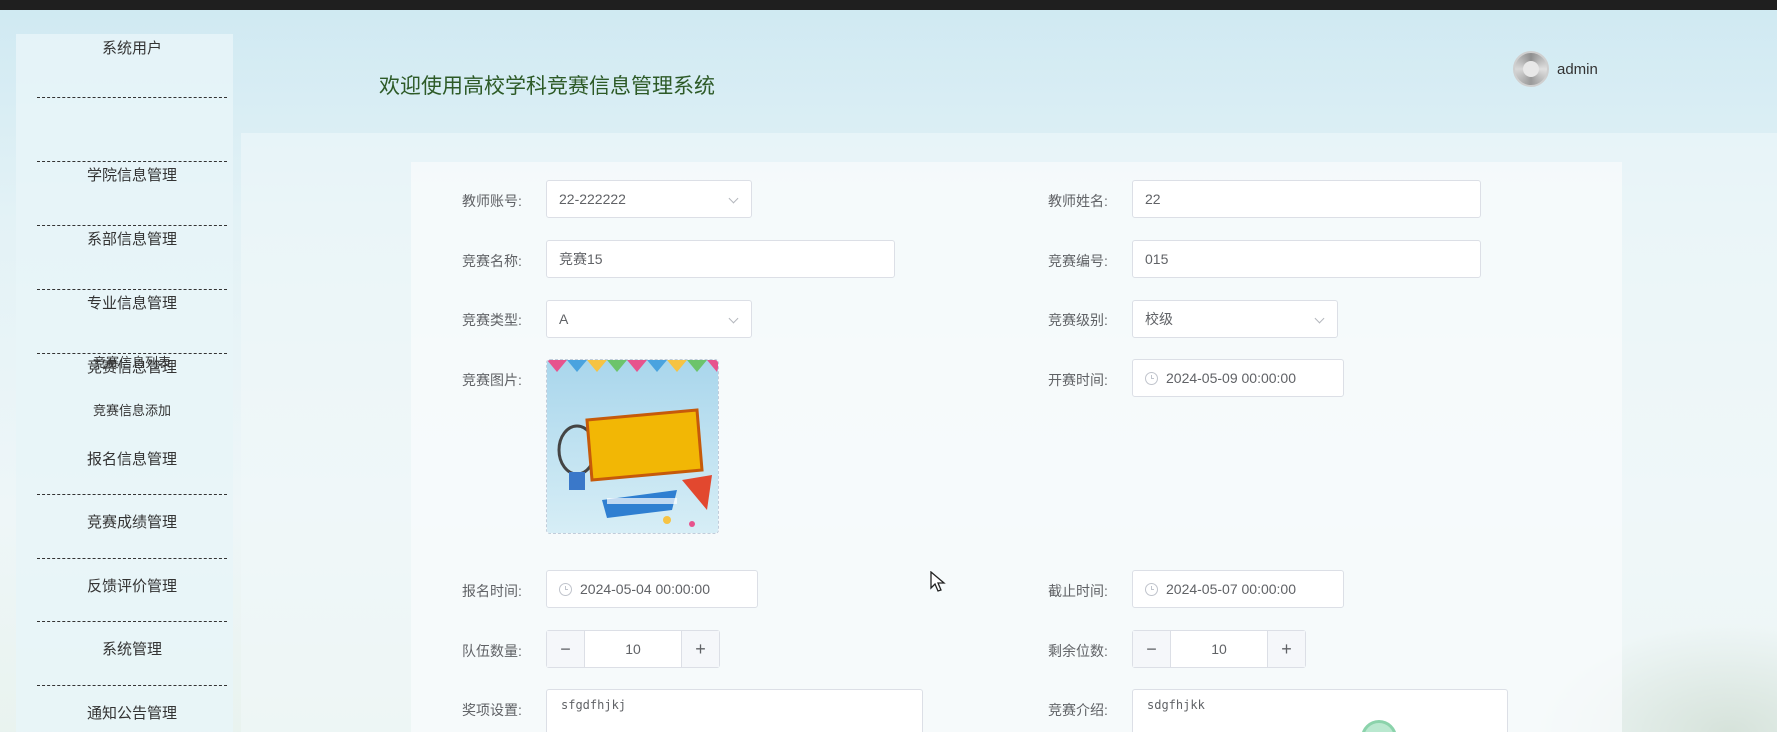 This screenshot has width=1777, height=732. I want to click on sidebar-item-label: 竞赛成绩管理, so click(131, 522).